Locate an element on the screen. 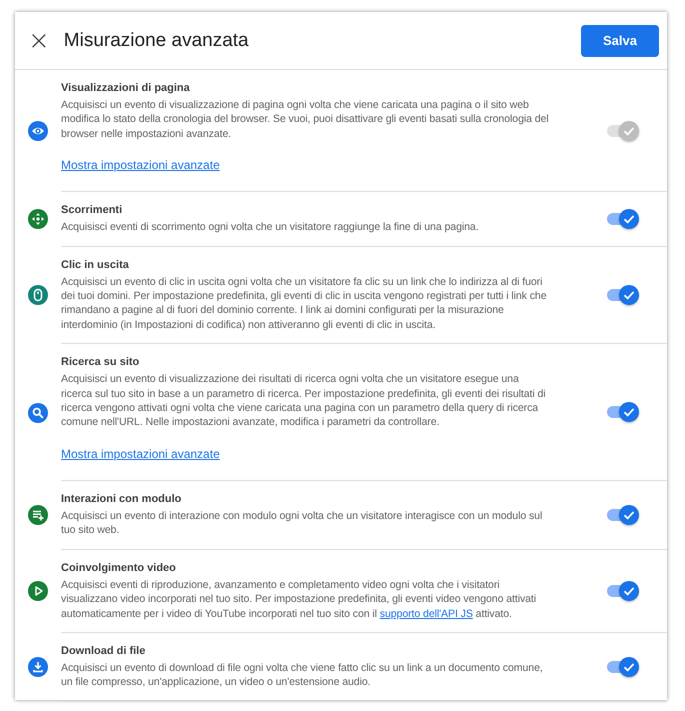  setting-description: Acquisisci eventi di scorrimento ogni volta che un visitatore raggiunge la fine di una pagina. is located at coordinates (270, 227).